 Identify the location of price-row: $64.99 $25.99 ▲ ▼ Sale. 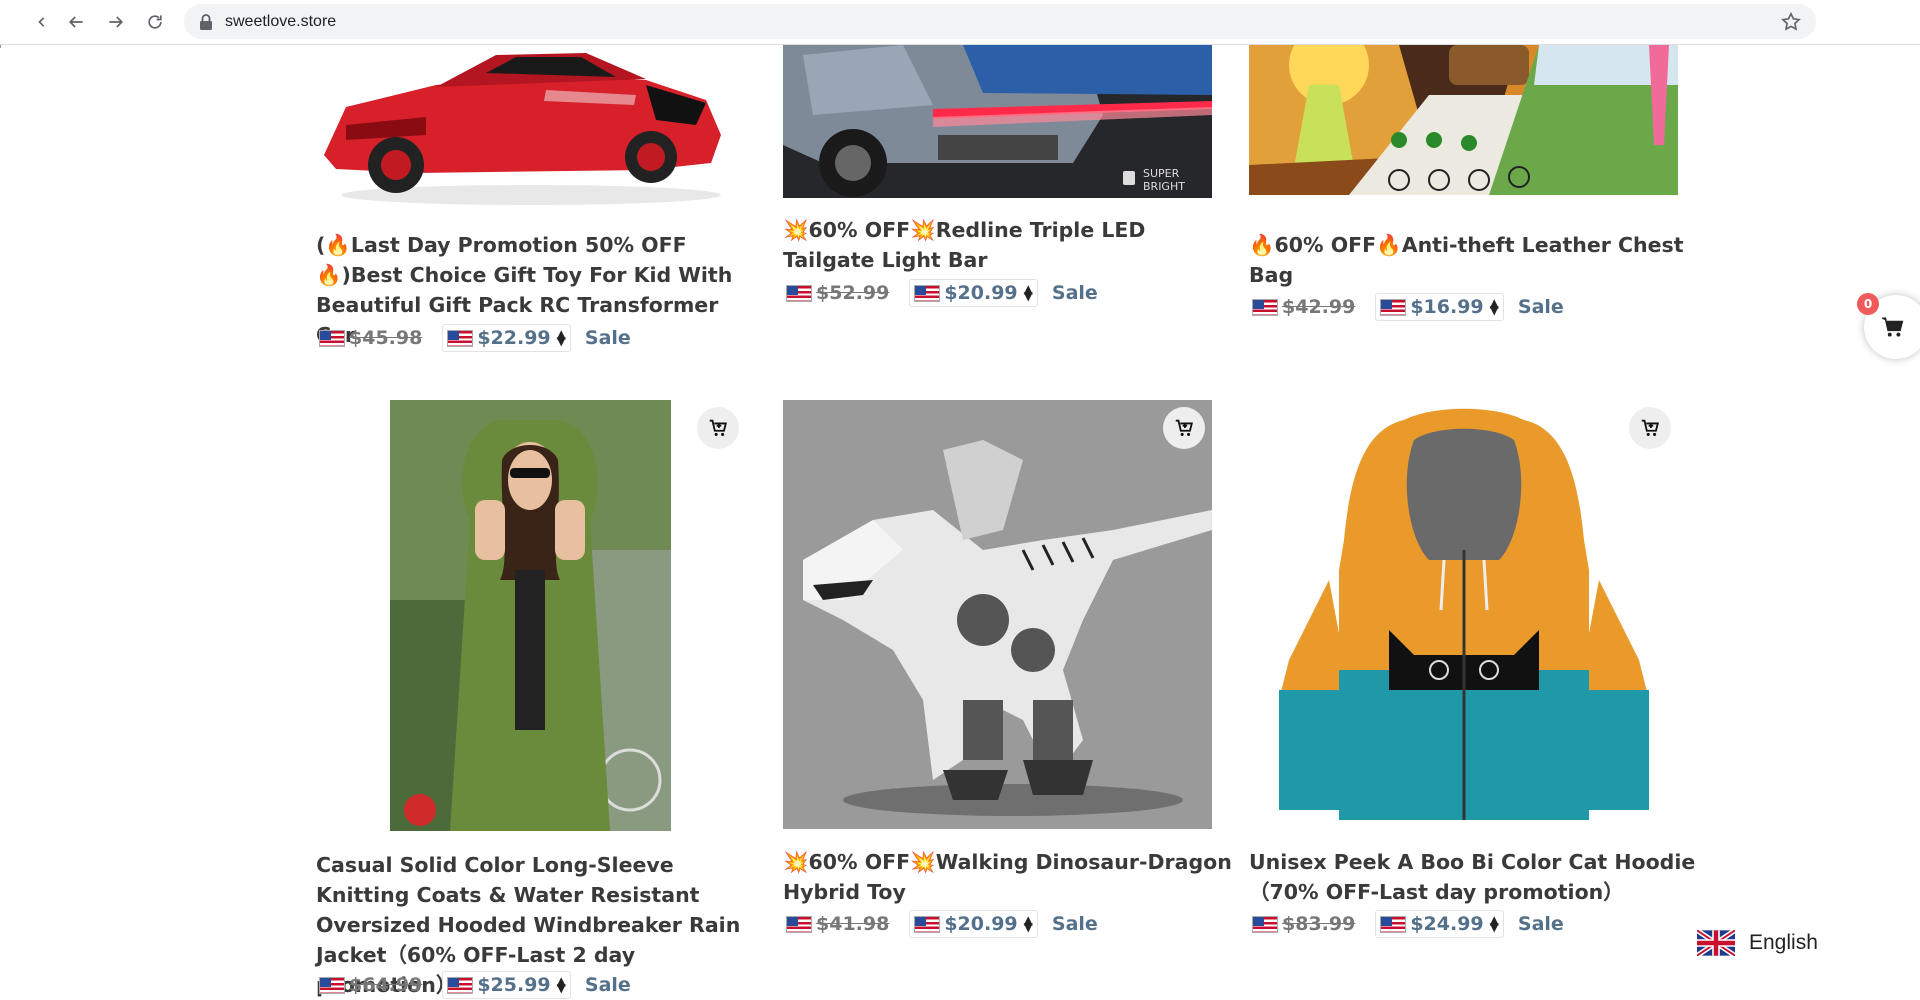
(475, 985).